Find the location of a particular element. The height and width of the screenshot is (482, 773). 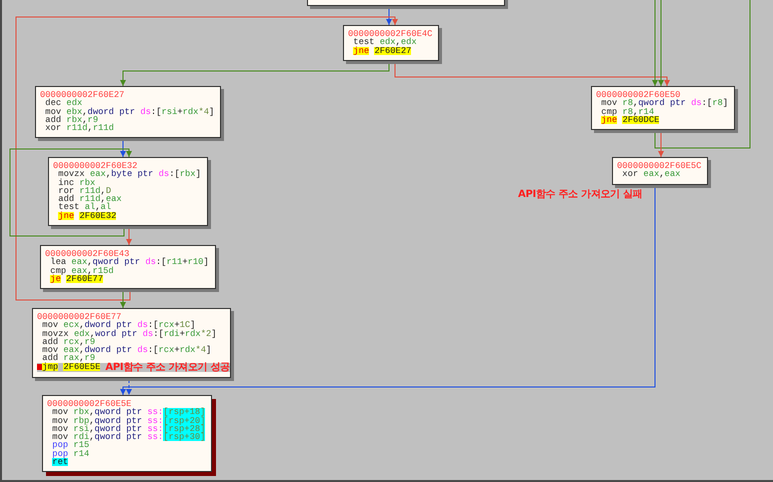

code-line: xor eax,eax is located at coordinates (659, 174).